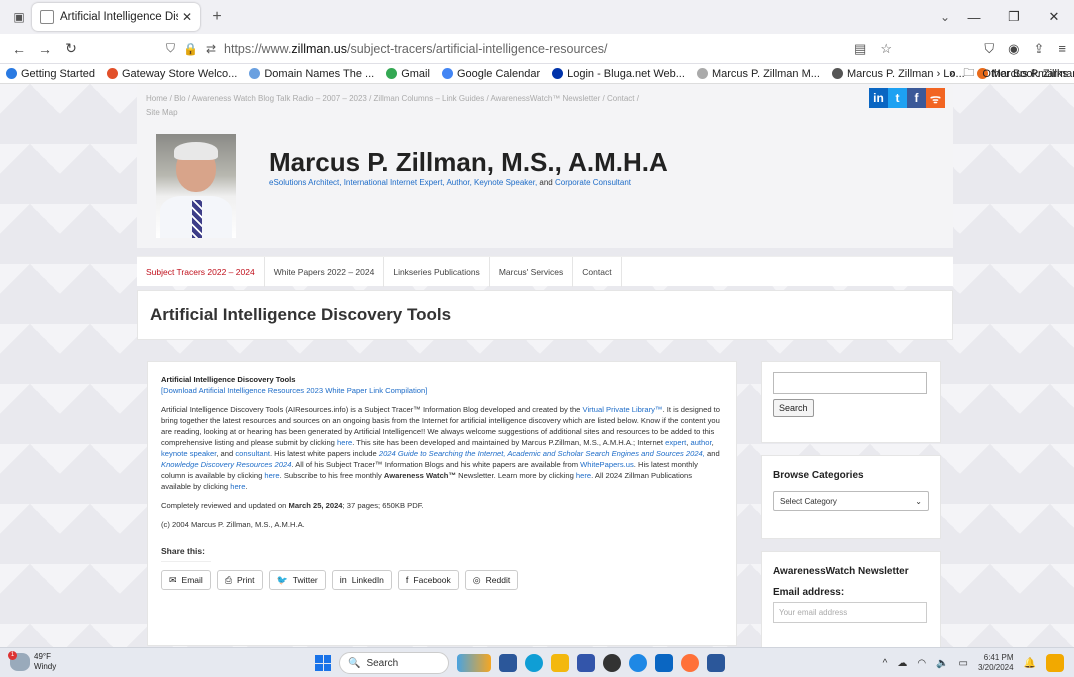  I want to click on share-linkedin-button: in LinkedIn, so click(361, 580).